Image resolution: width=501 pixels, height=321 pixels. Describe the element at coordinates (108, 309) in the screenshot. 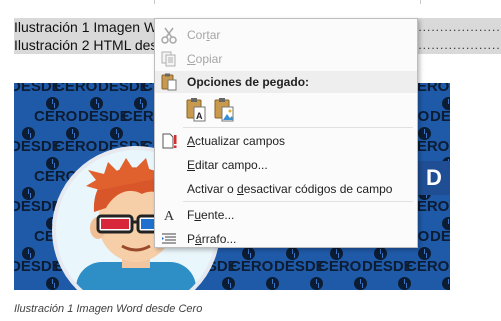

I see `figure-caption: Ilustración 1 Imagen Word desde Cero` at that location.